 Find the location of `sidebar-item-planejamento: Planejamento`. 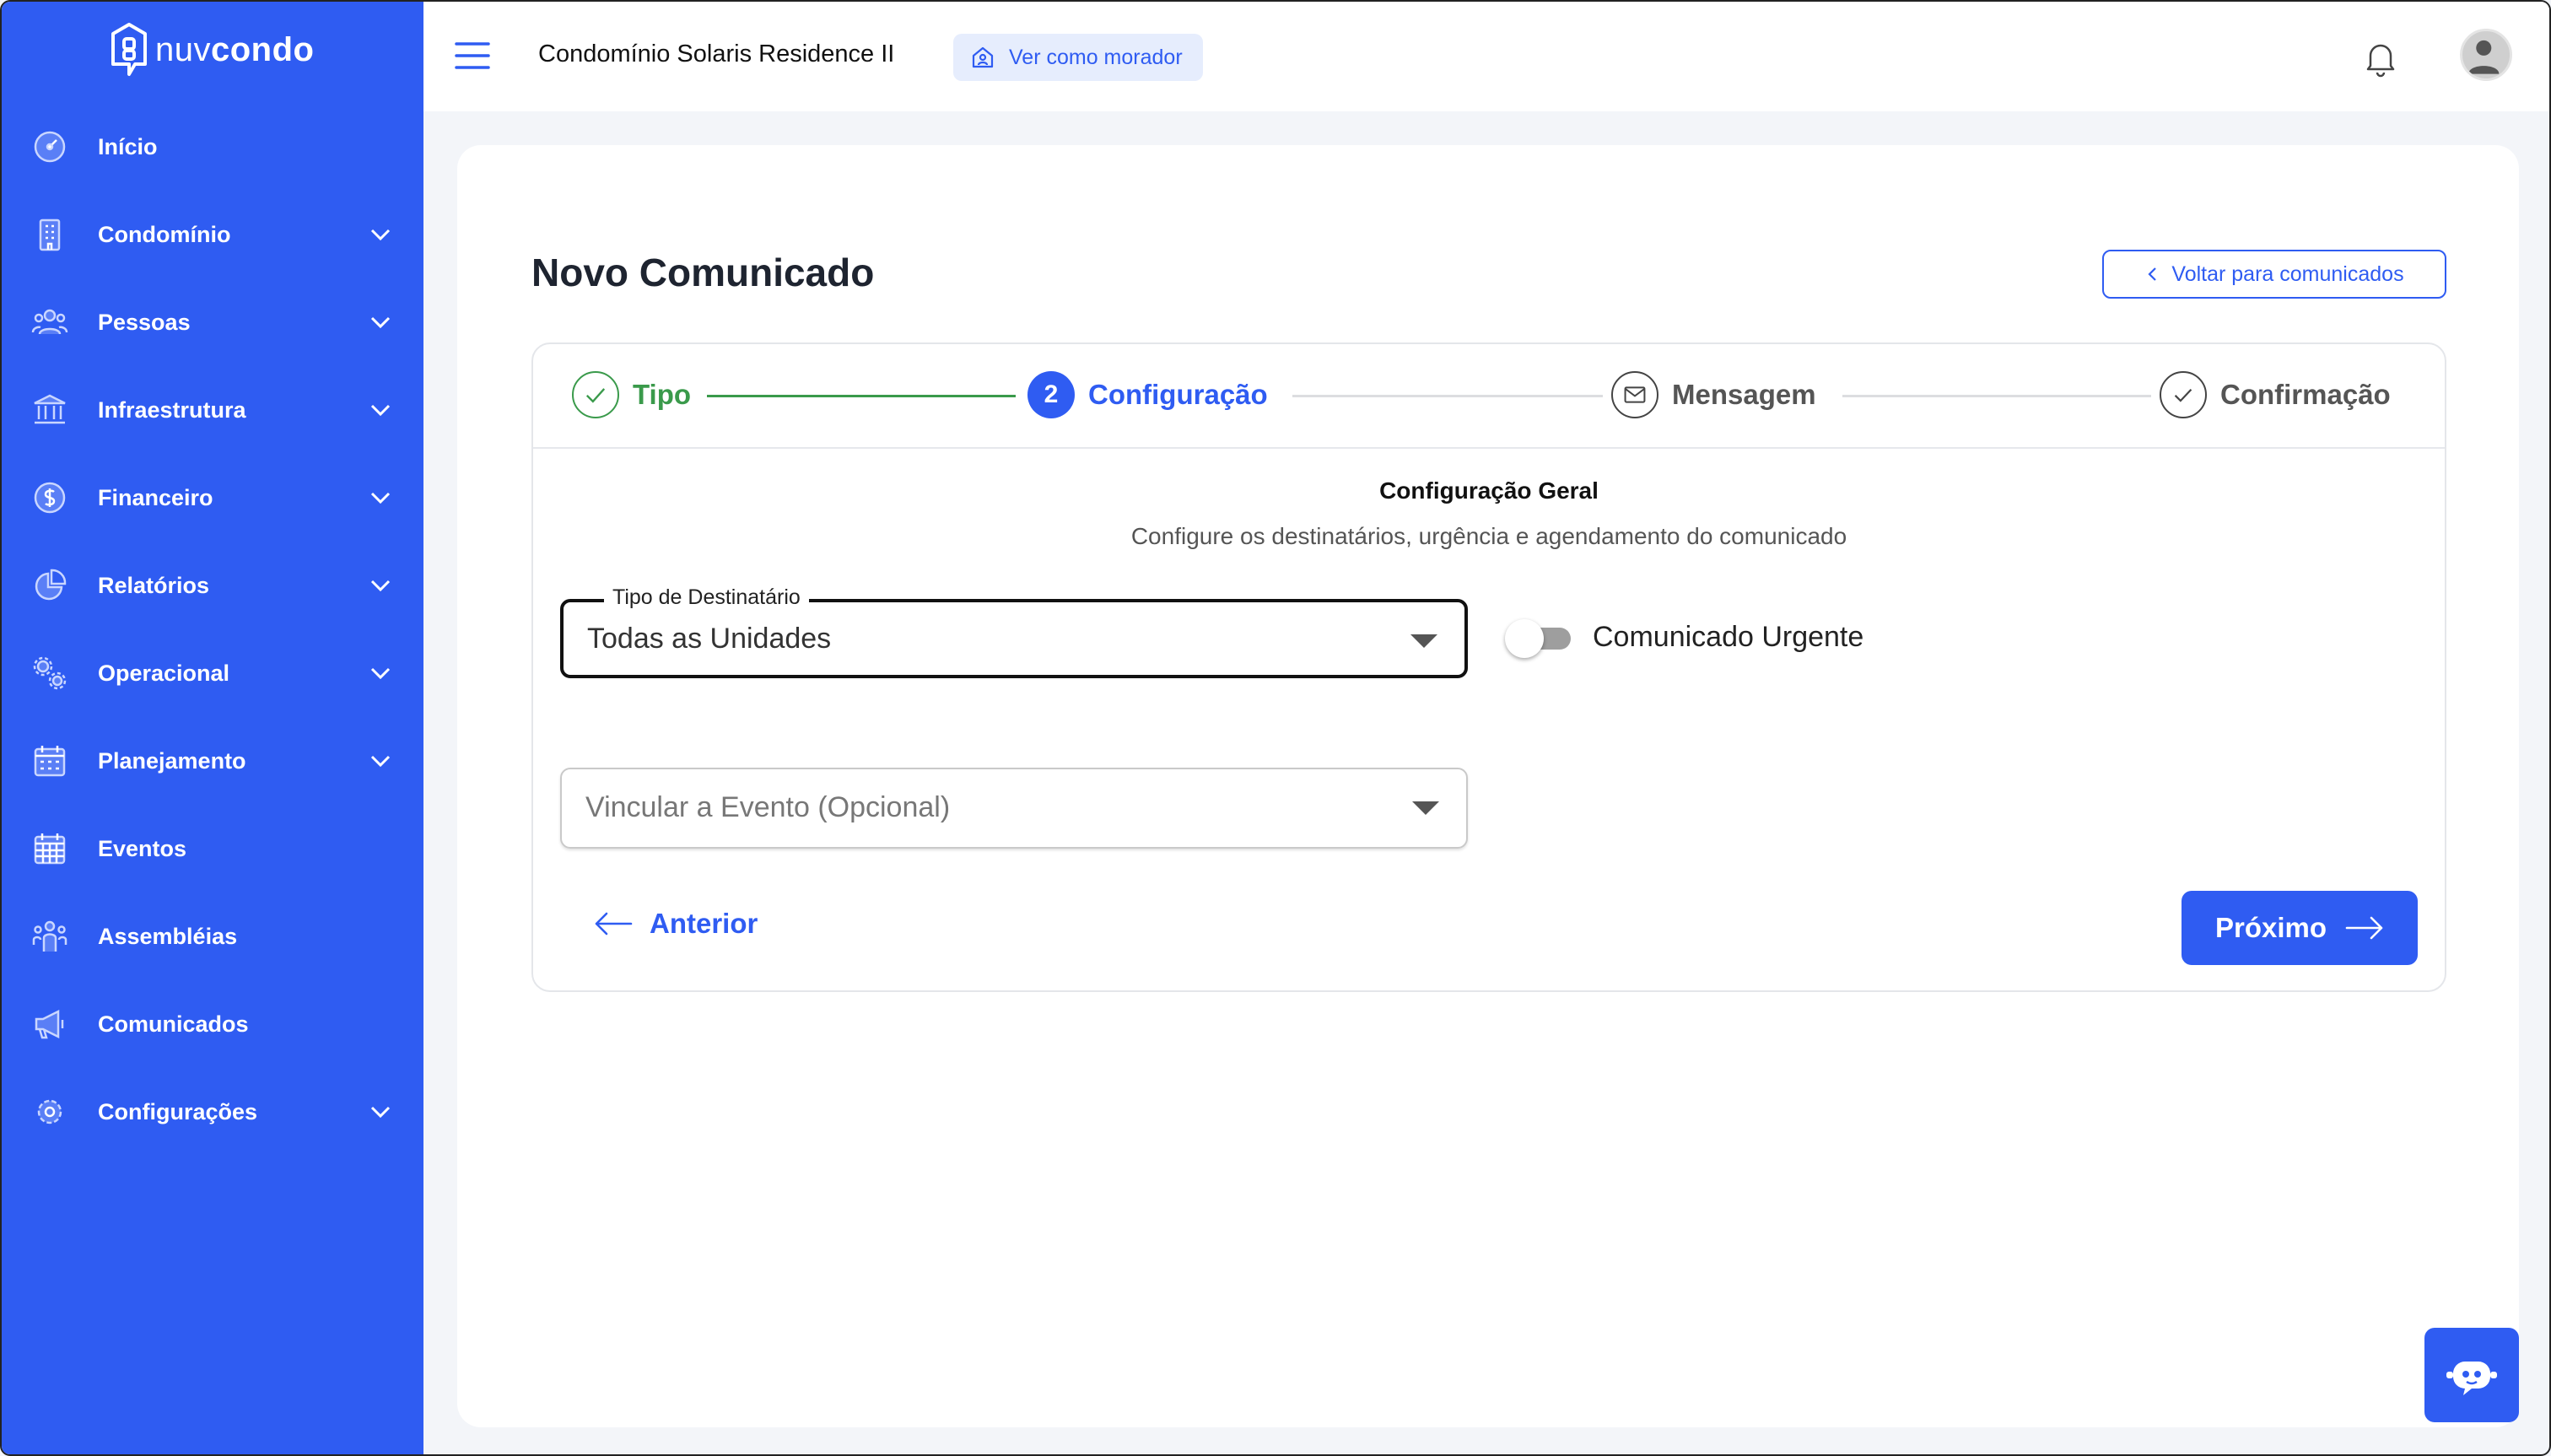

sidebar-item-planejamento: Planejamento is located at coordinates (212, 761).